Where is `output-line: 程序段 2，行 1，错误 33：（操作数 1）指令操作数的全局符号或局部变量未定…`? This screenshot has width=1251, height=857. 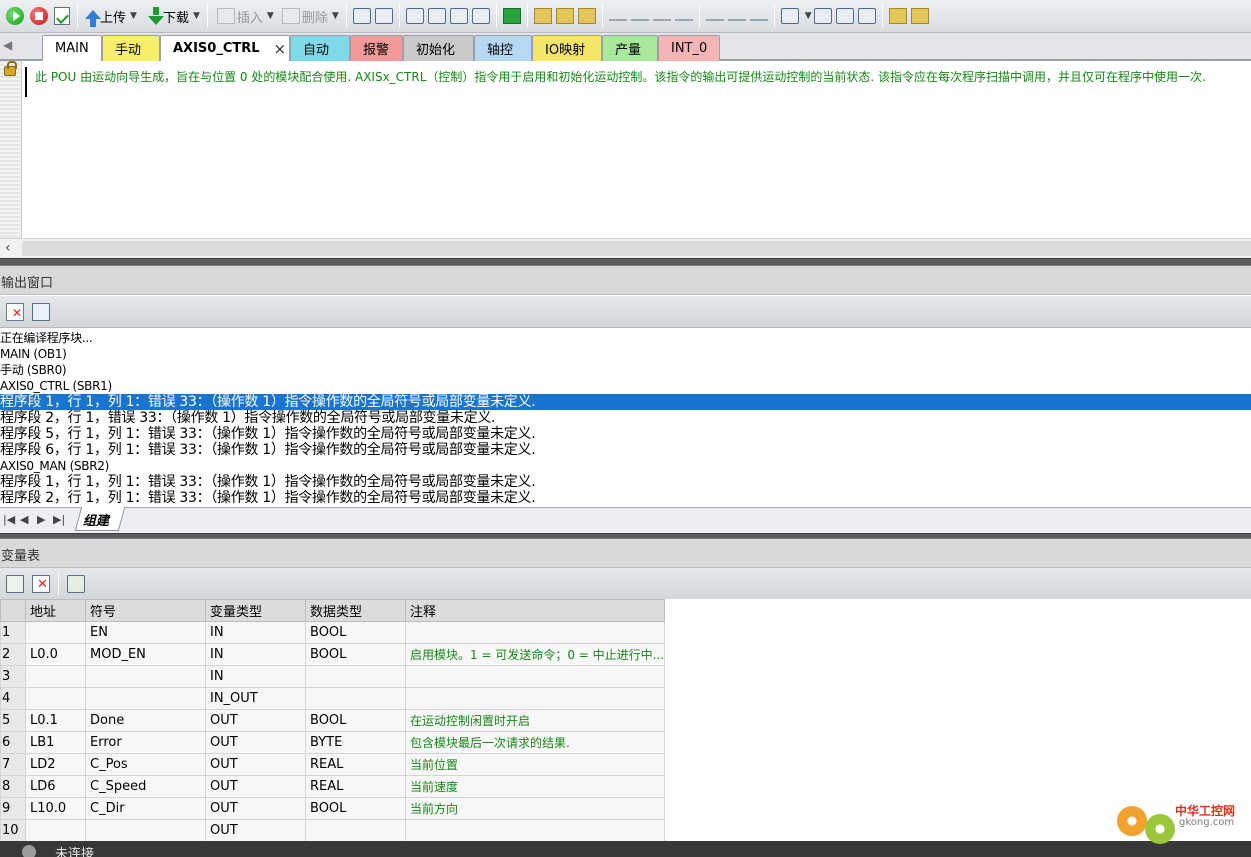 output-line: 程序段 2，行 1，错误 33：（操作数 1）指令操作数的全局符号或局部变量未定… is located at coordinates (625, 418).